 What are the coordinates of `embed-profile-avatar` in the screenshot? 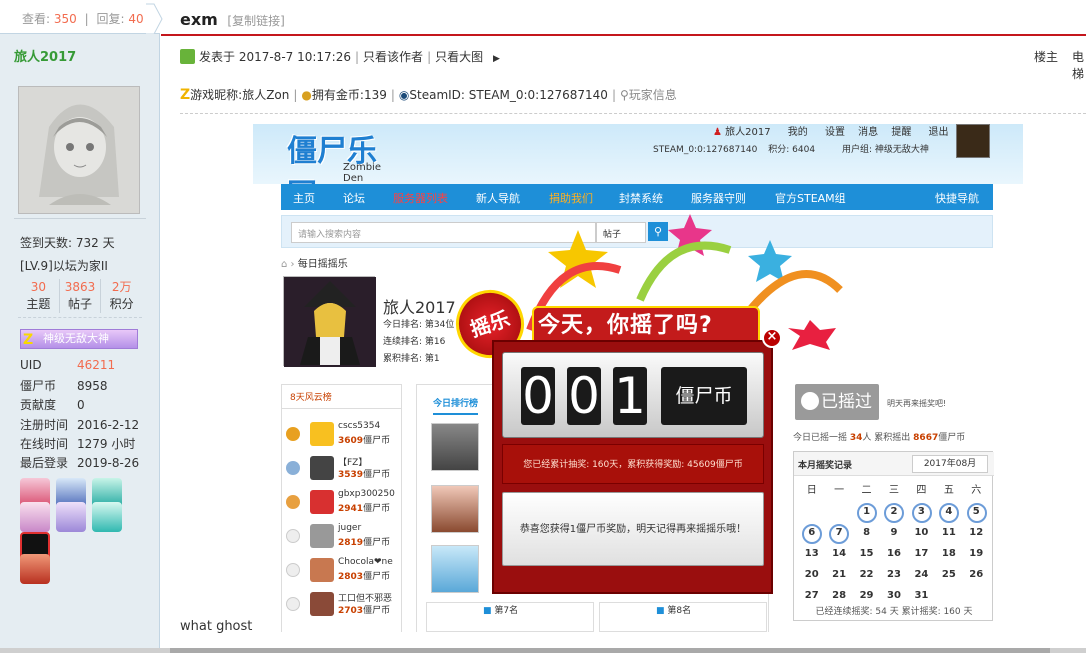 It's located at (329, 321).